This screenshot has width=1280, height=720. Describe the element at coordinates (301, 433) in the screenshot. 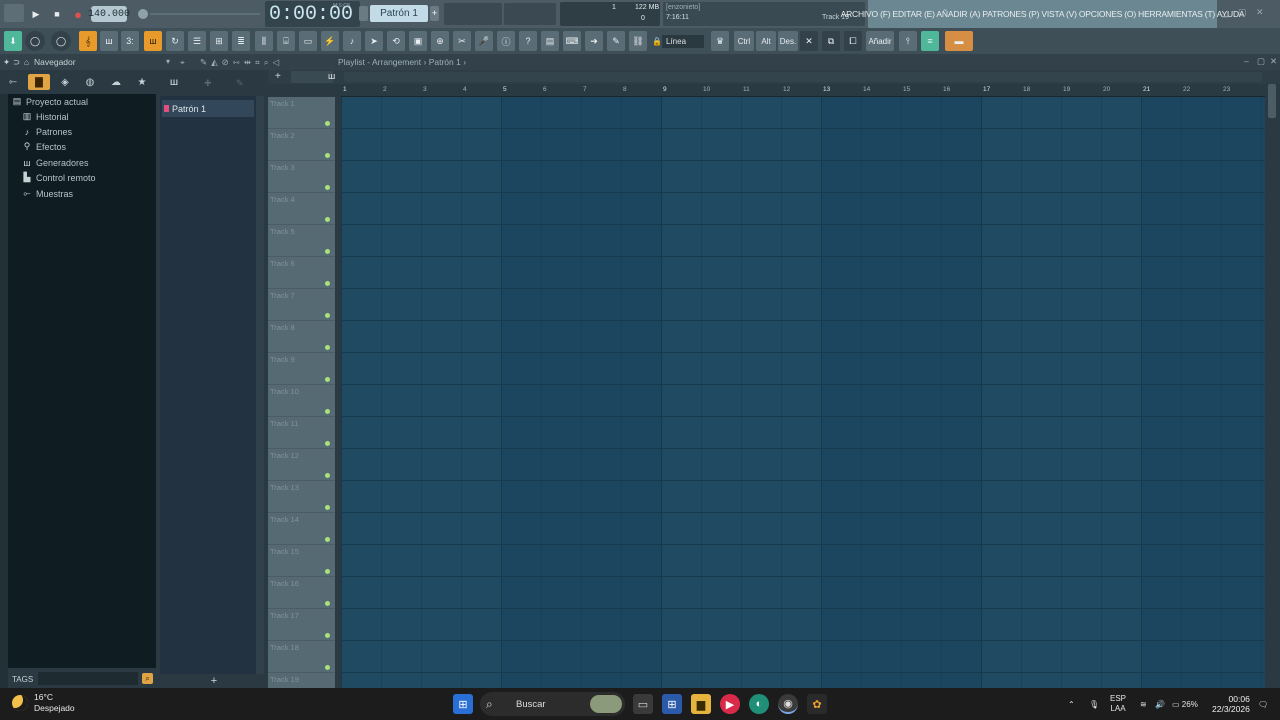

I see `track-header: Track 11` at that location.